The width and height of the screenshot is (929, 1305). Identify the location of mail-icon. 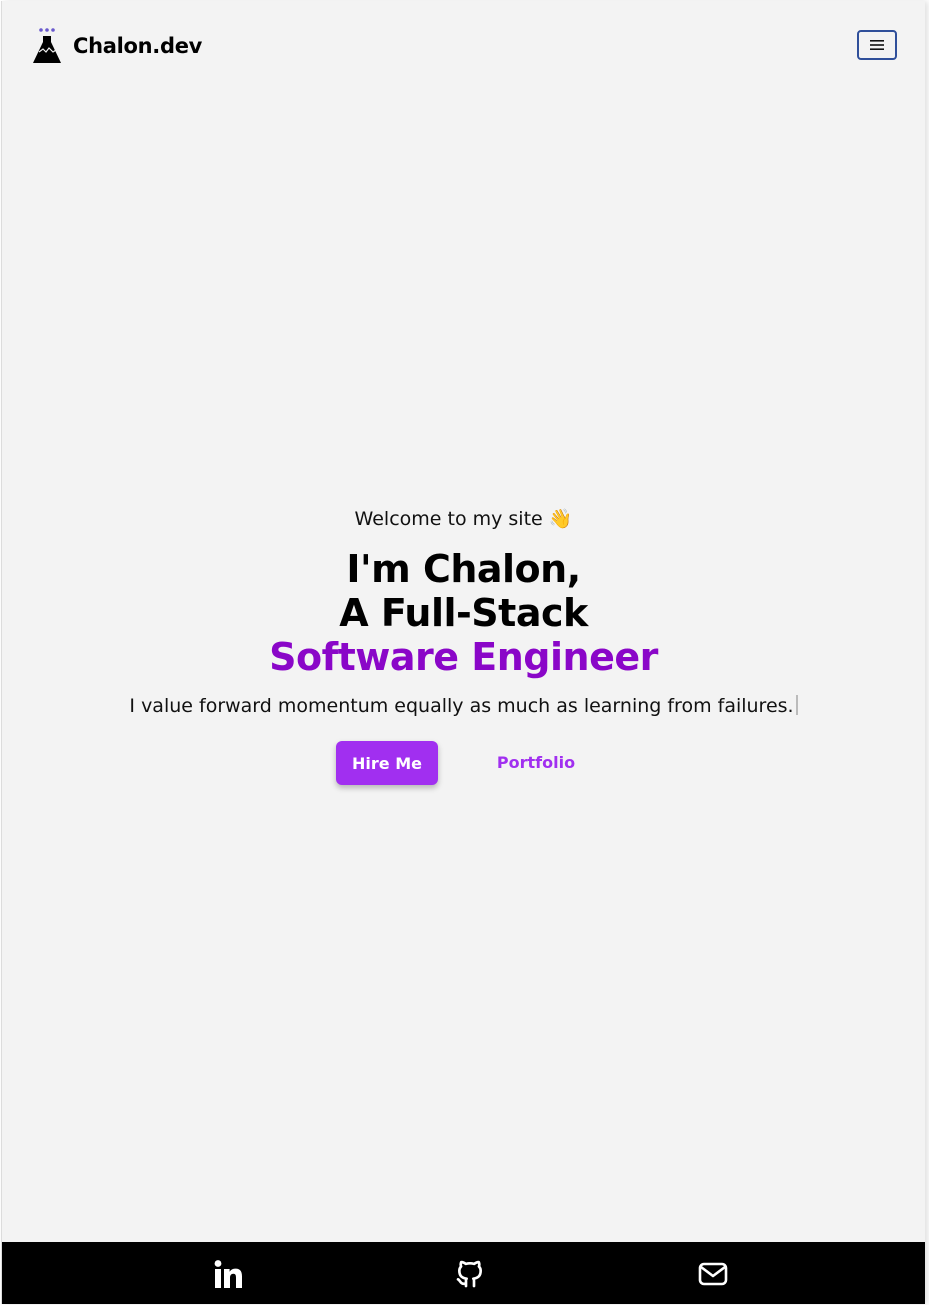
(713, 1274).